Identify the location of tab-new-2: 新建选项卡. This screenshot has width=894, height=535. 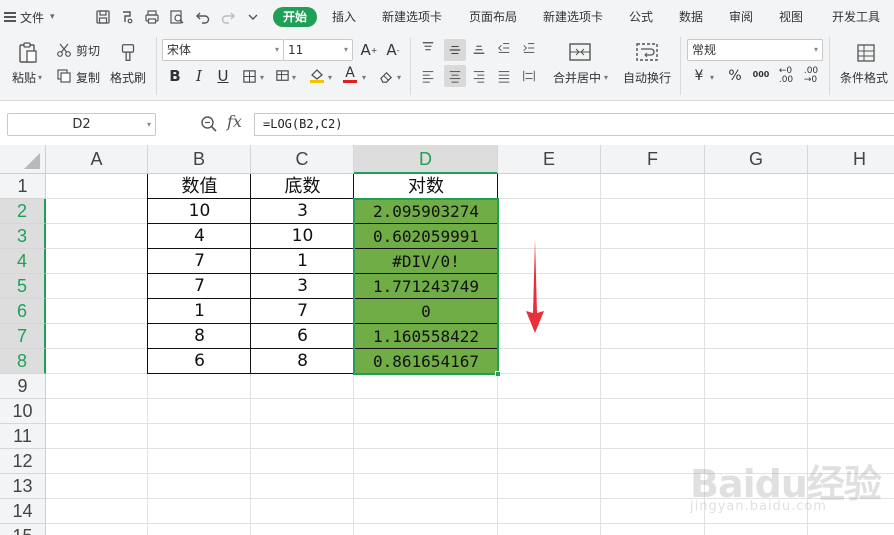
(573, 17).